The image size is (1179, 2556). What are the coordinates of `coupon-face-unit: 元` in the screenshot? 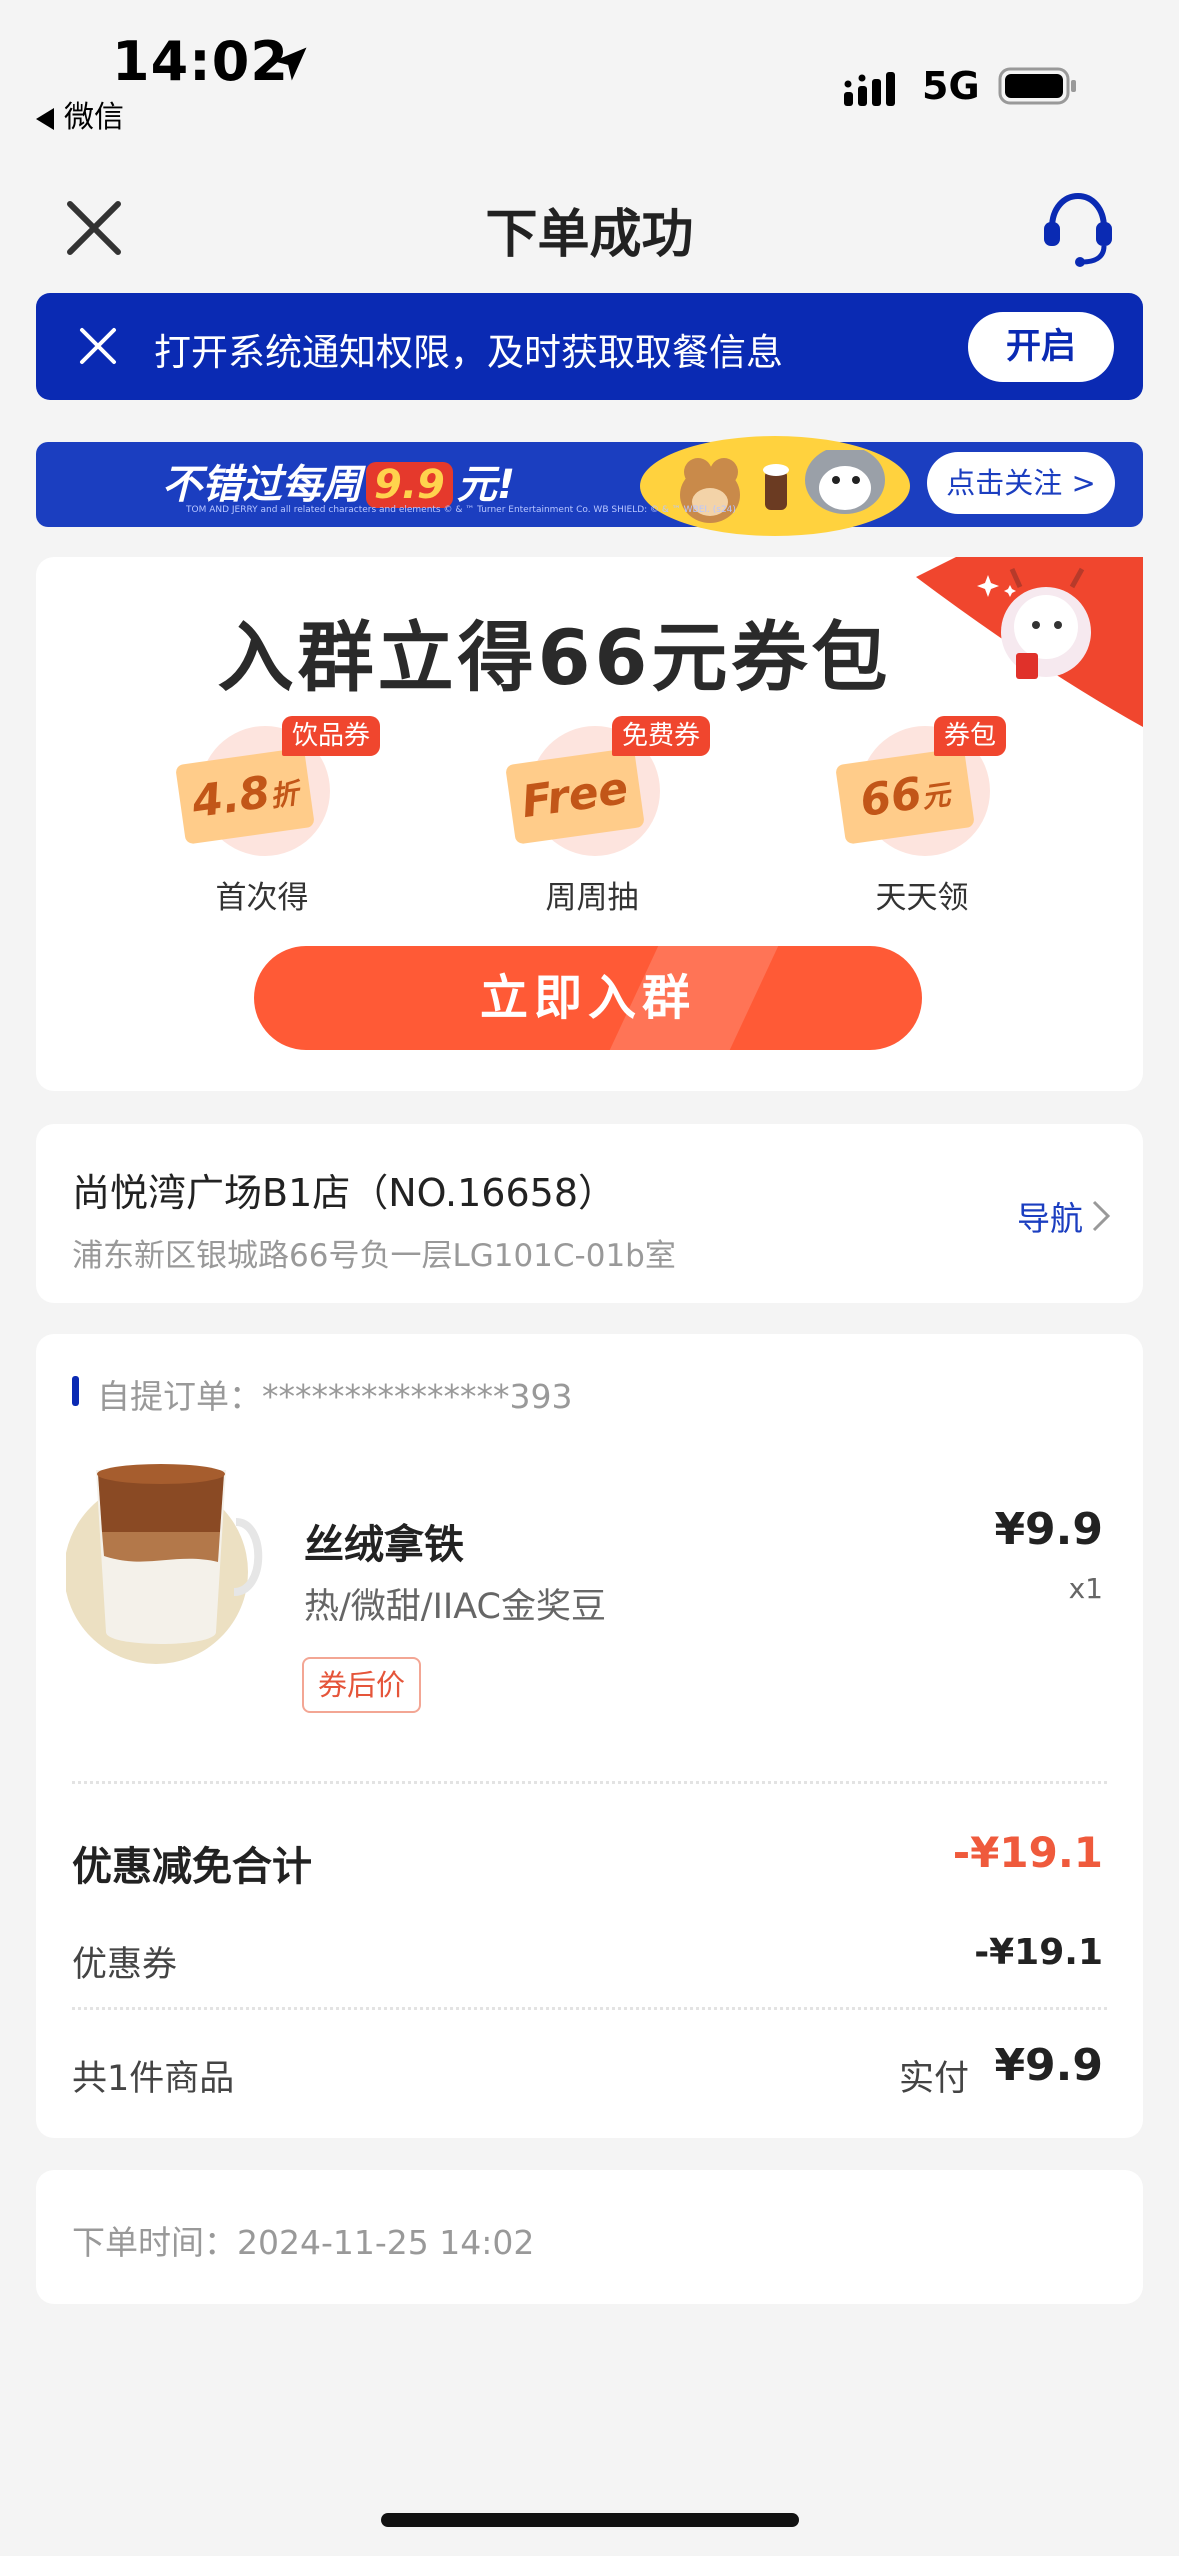 It's located at (936, 796).